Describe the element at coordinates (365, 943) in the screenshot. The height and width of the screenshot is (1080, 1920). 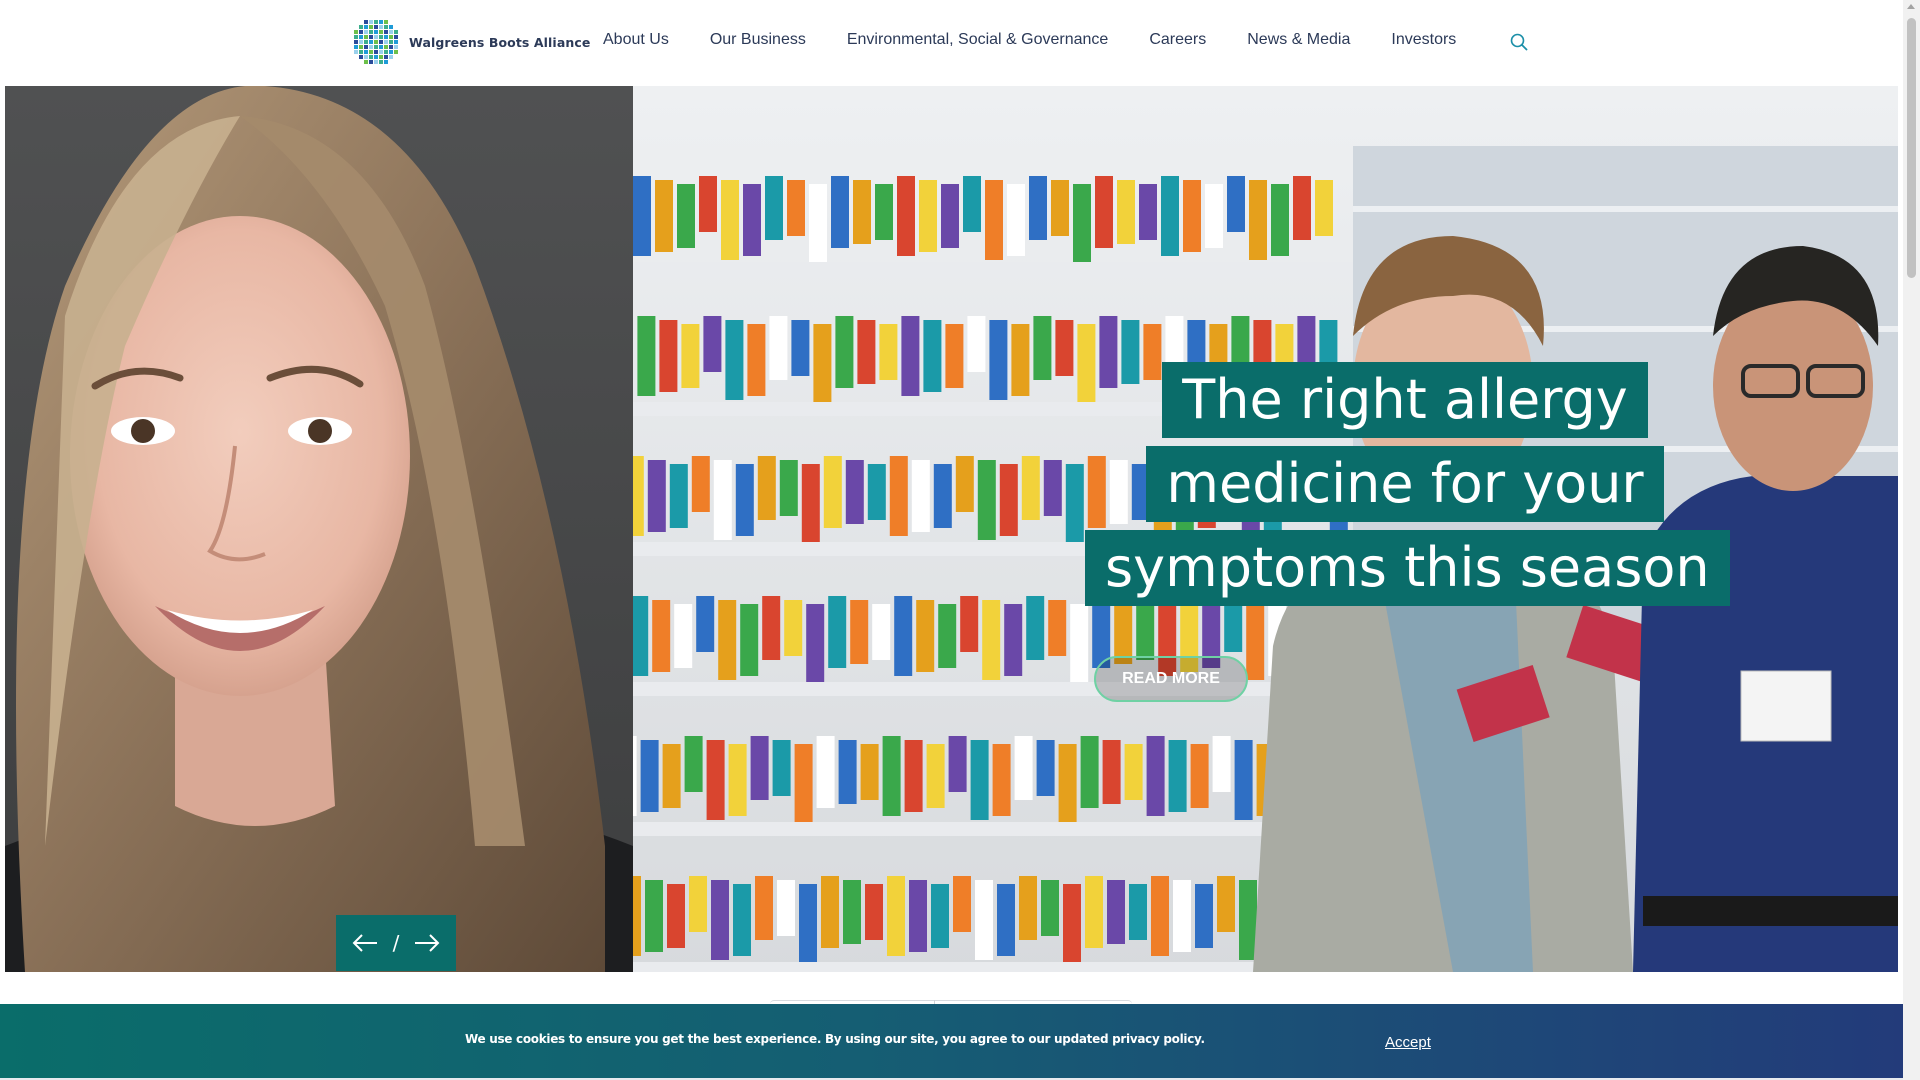
I see `arrow-left-icon` at that location.